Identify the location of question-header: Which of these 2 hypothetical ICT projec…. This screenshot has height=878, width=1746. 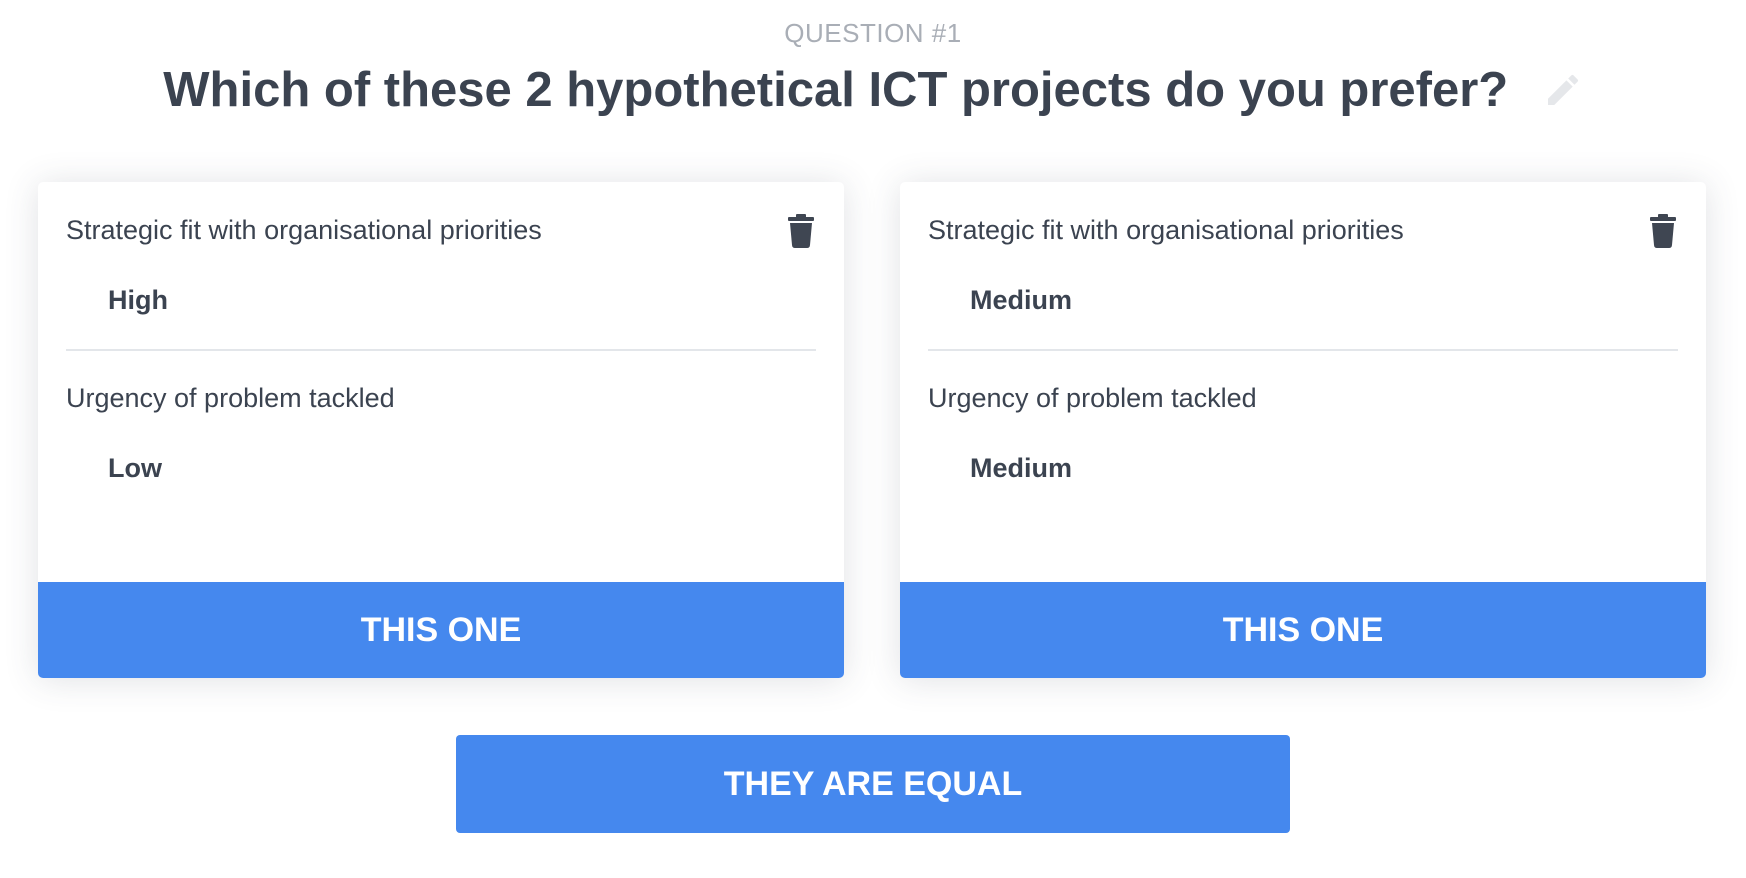
(873, 90).